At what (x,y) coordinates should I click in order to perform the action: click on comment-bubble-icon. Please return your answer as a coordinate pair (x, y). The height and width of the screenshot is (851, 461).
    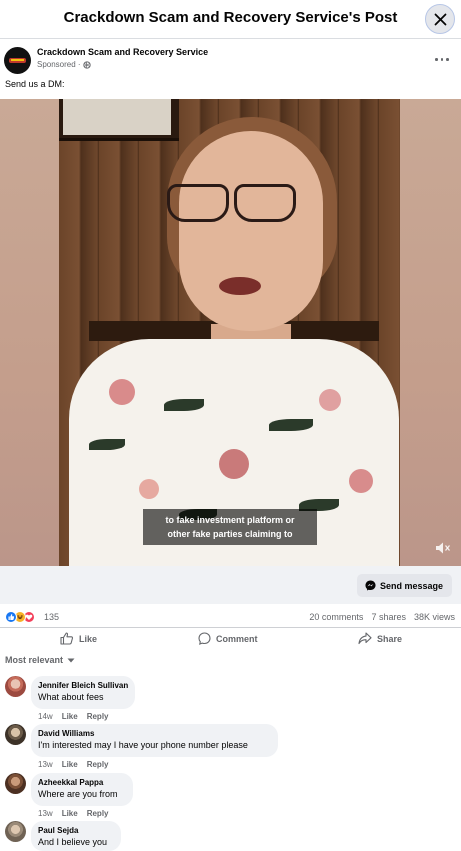
    Looking at the image, I should click on (204, 638).